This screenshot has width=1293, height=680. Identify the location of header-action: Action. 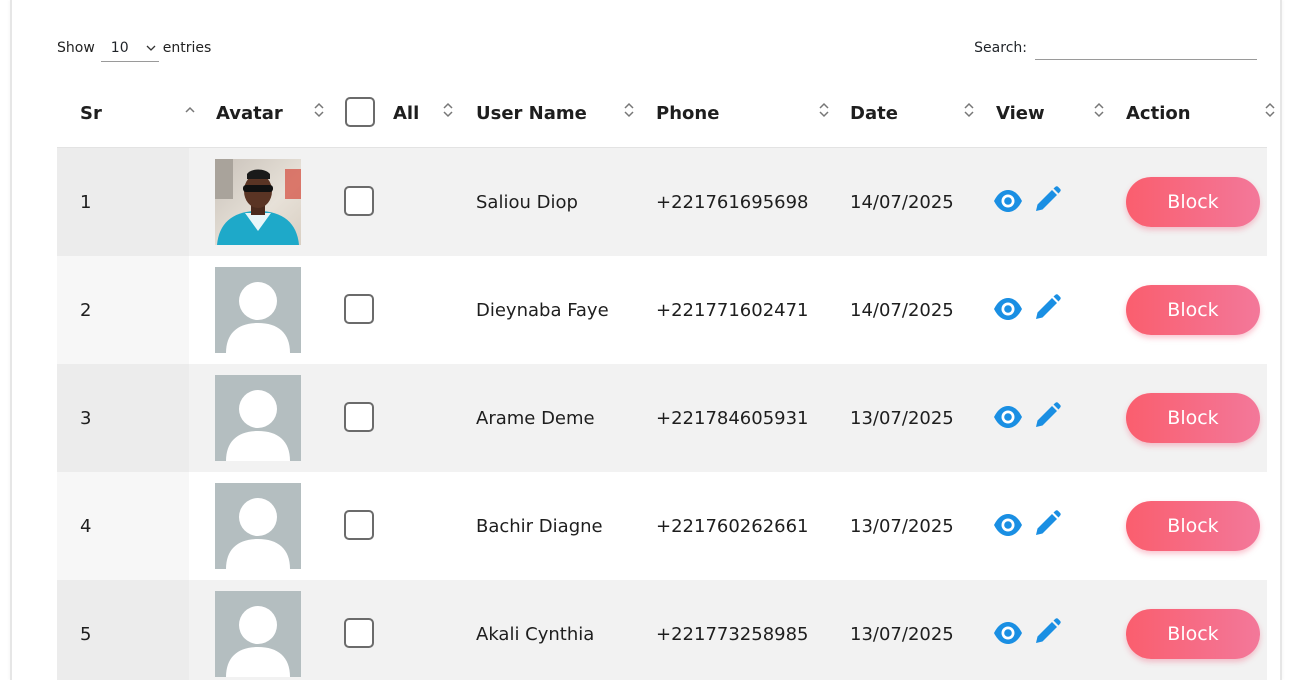
(1158, 113).